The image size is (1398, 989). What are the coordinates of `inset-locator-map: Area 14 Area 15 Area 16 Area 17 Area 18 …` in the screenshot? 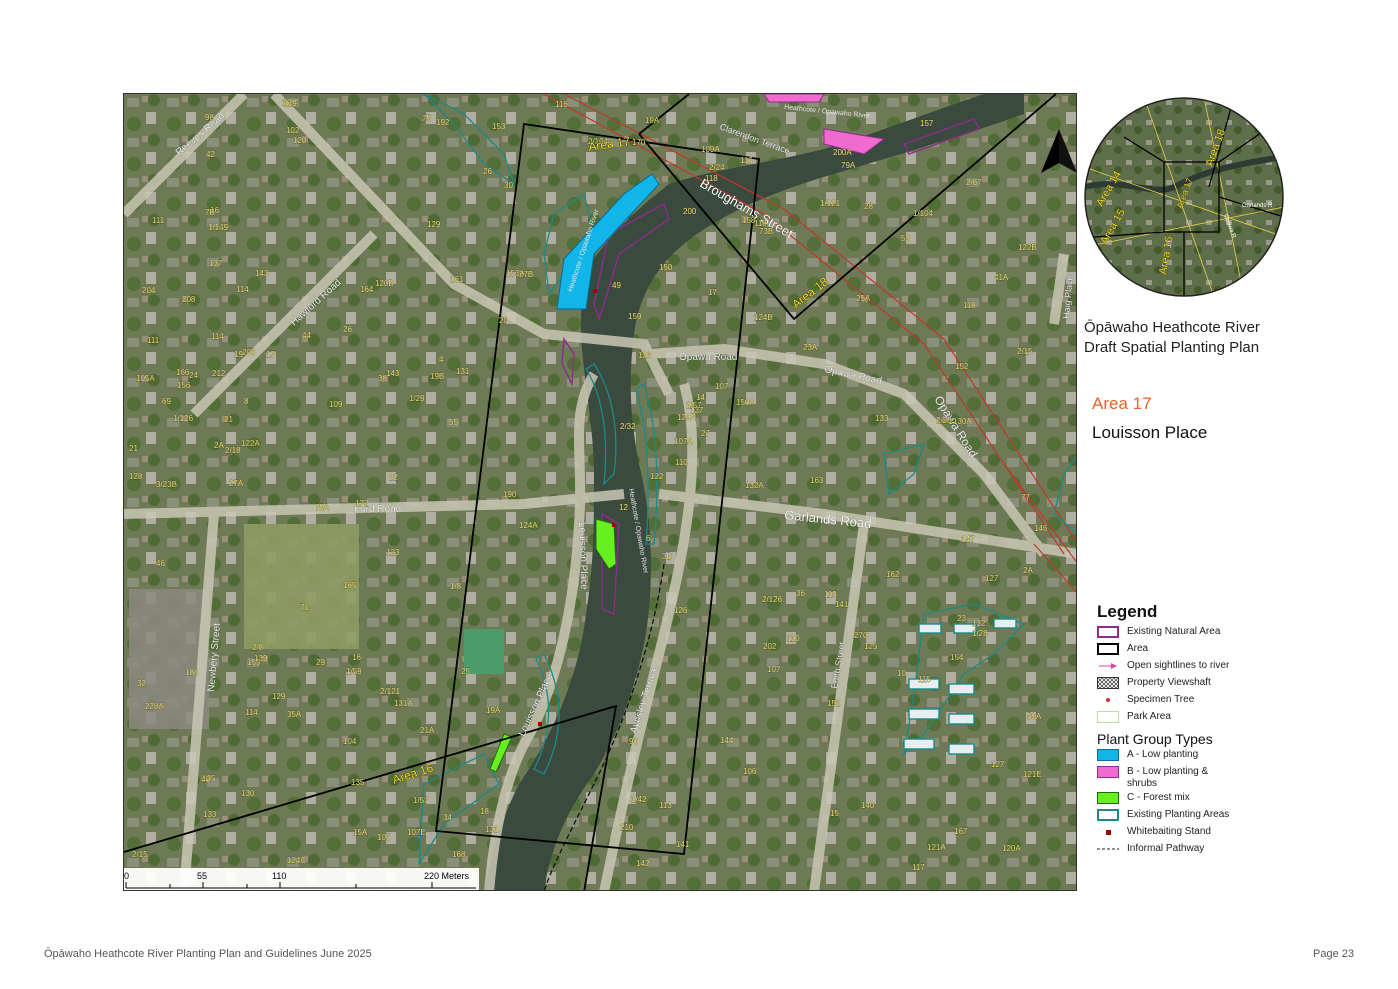 It's located at (1184, 197).